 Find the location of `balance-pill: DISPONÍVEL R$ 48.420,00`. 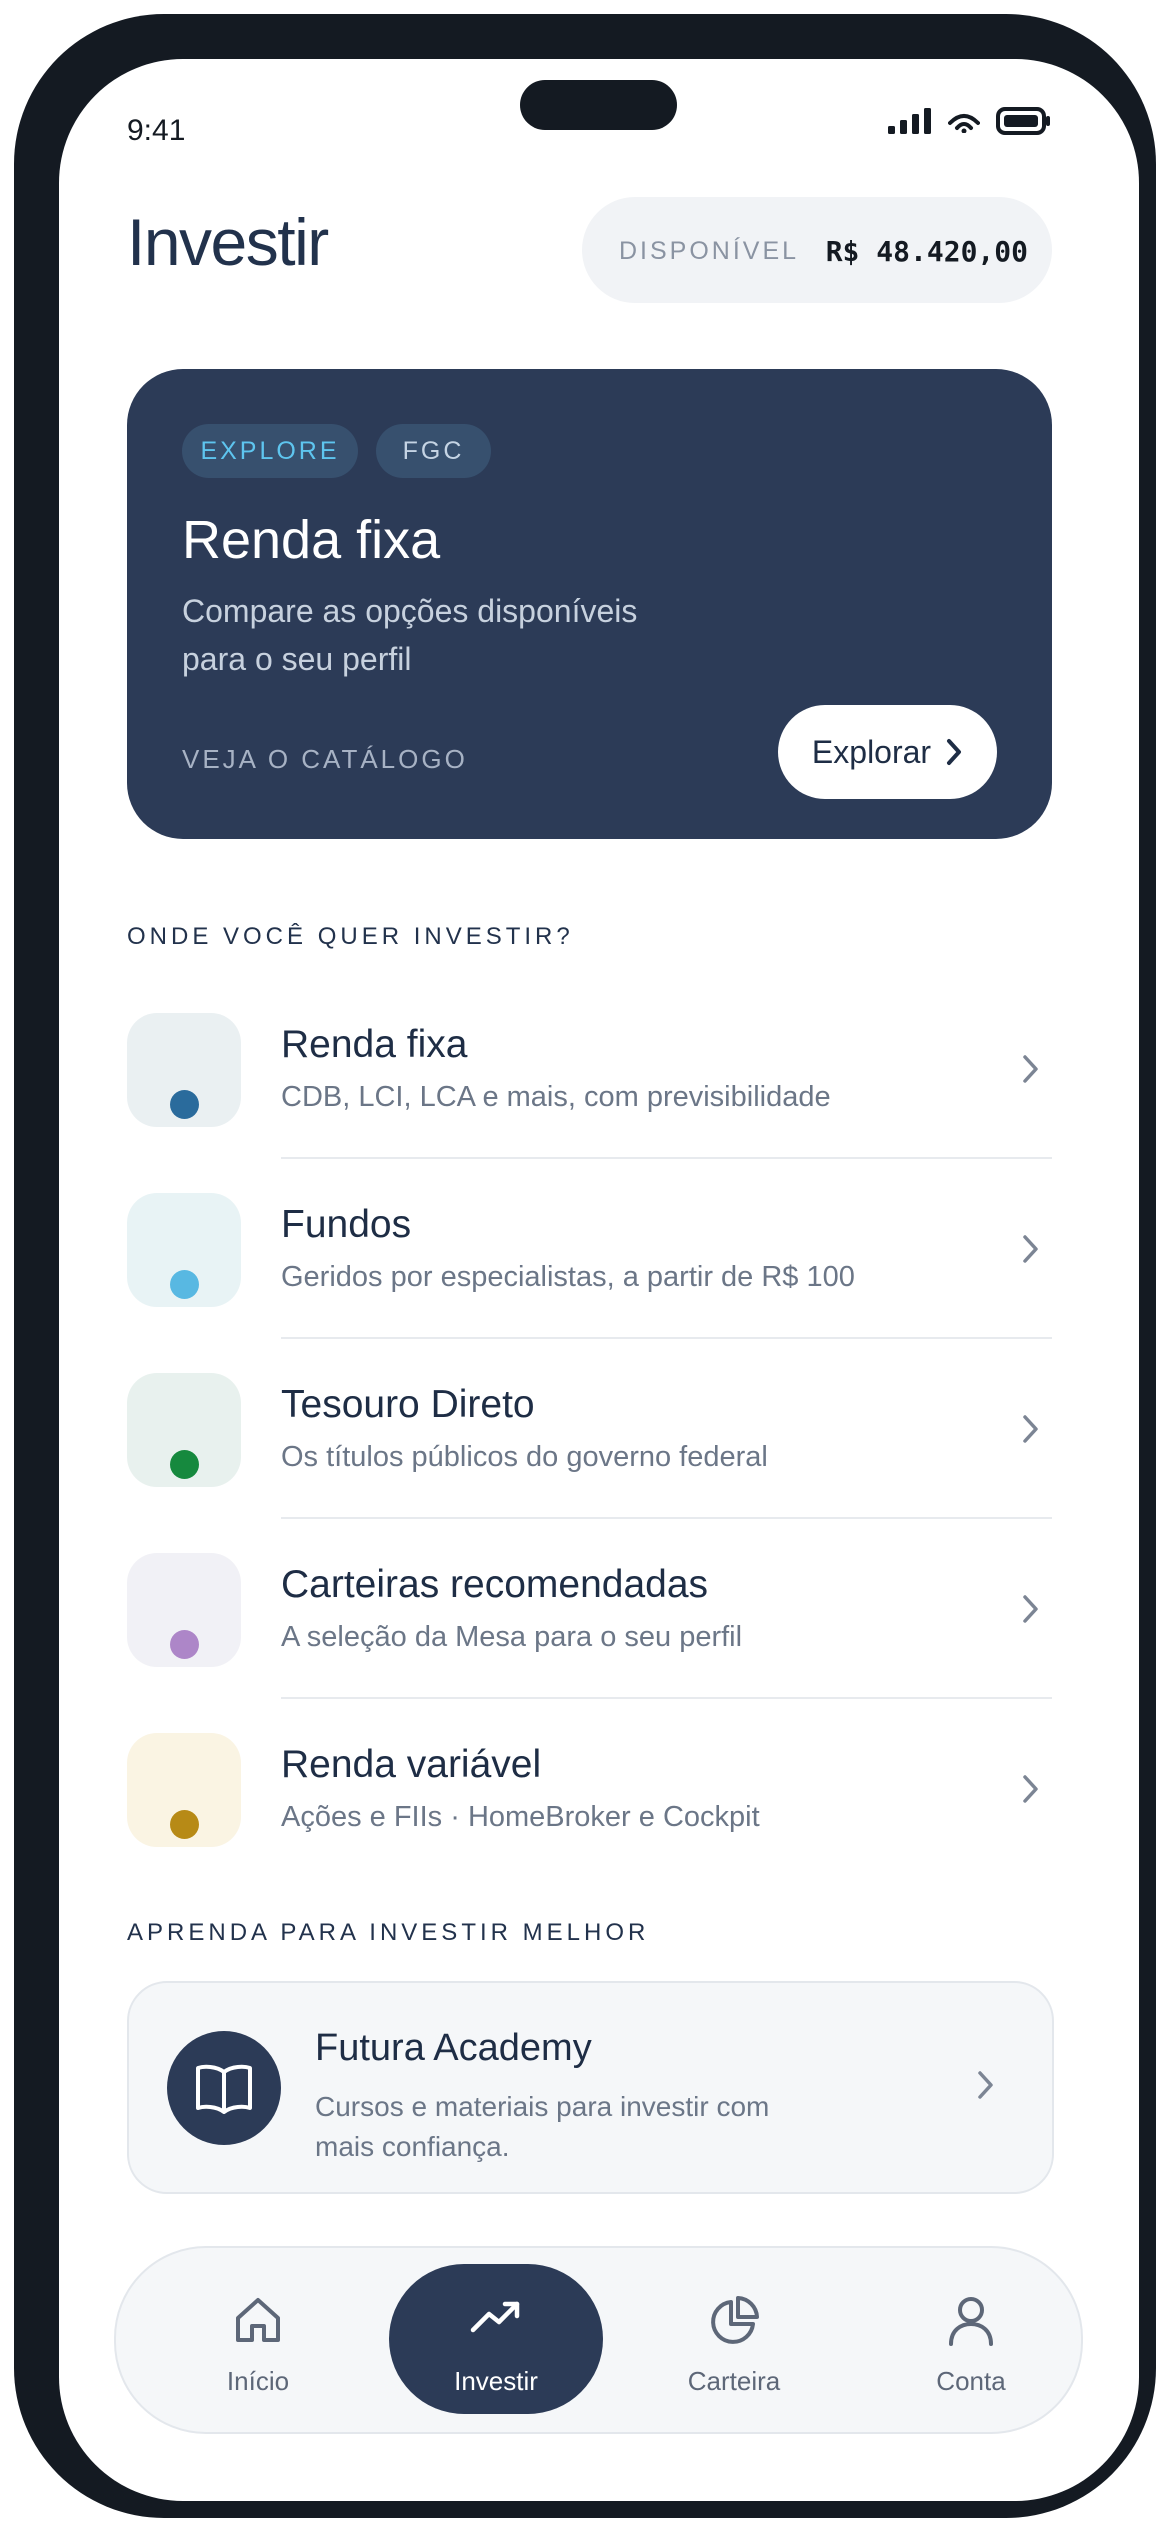

balance-pill: DISPONÍVEL R$ 48.420,00 is located at coordinates (817, 250).